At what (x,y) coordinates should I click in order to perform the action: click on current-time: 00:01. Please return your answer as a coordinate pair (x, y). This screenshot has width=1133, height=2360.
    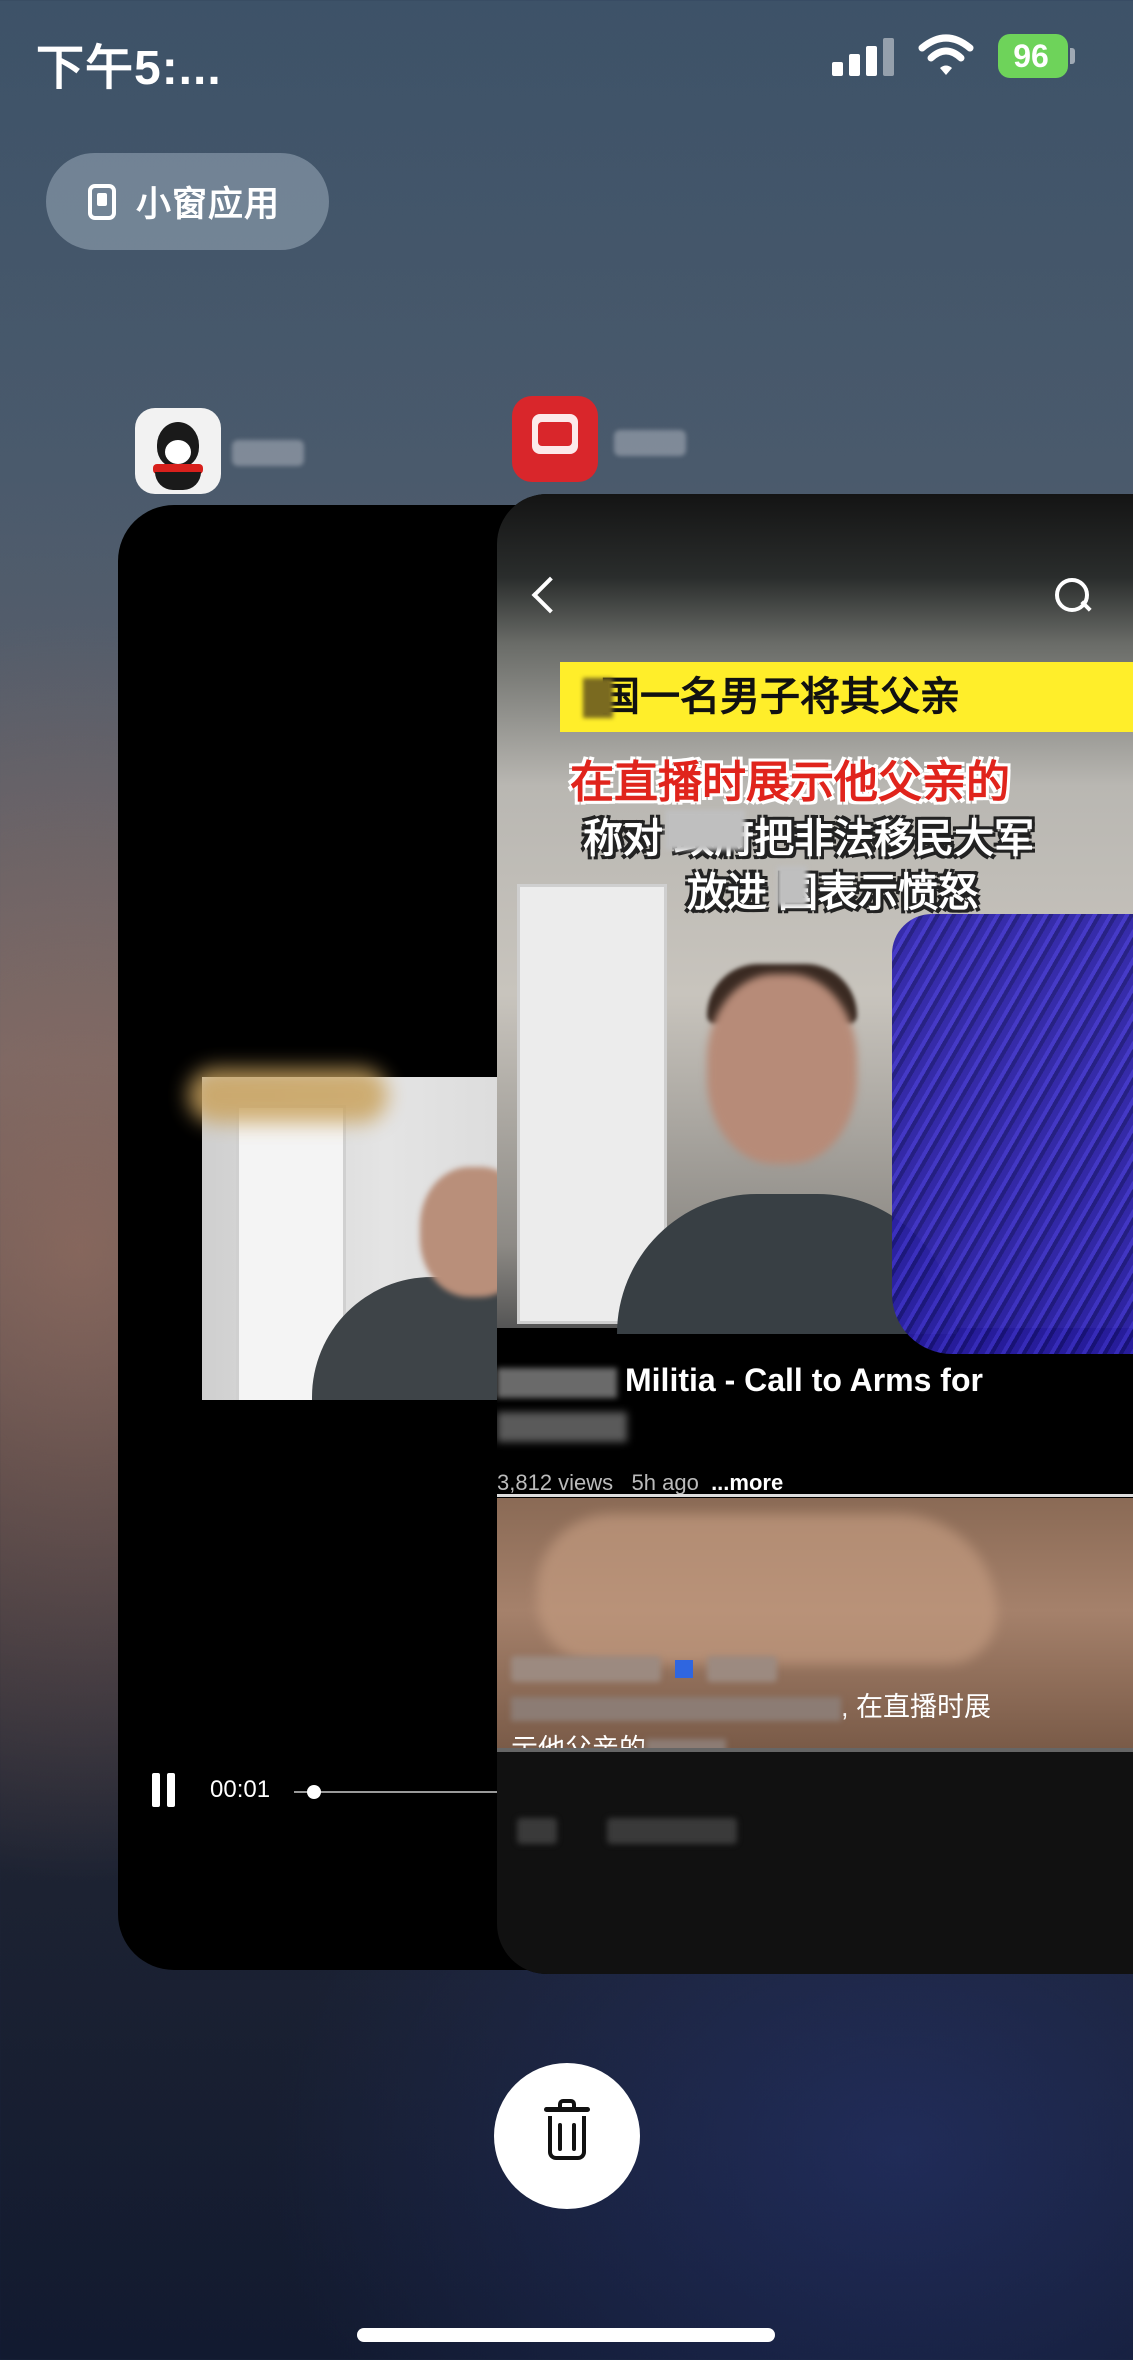
    Looking at the image, I should click on (240, 1789).